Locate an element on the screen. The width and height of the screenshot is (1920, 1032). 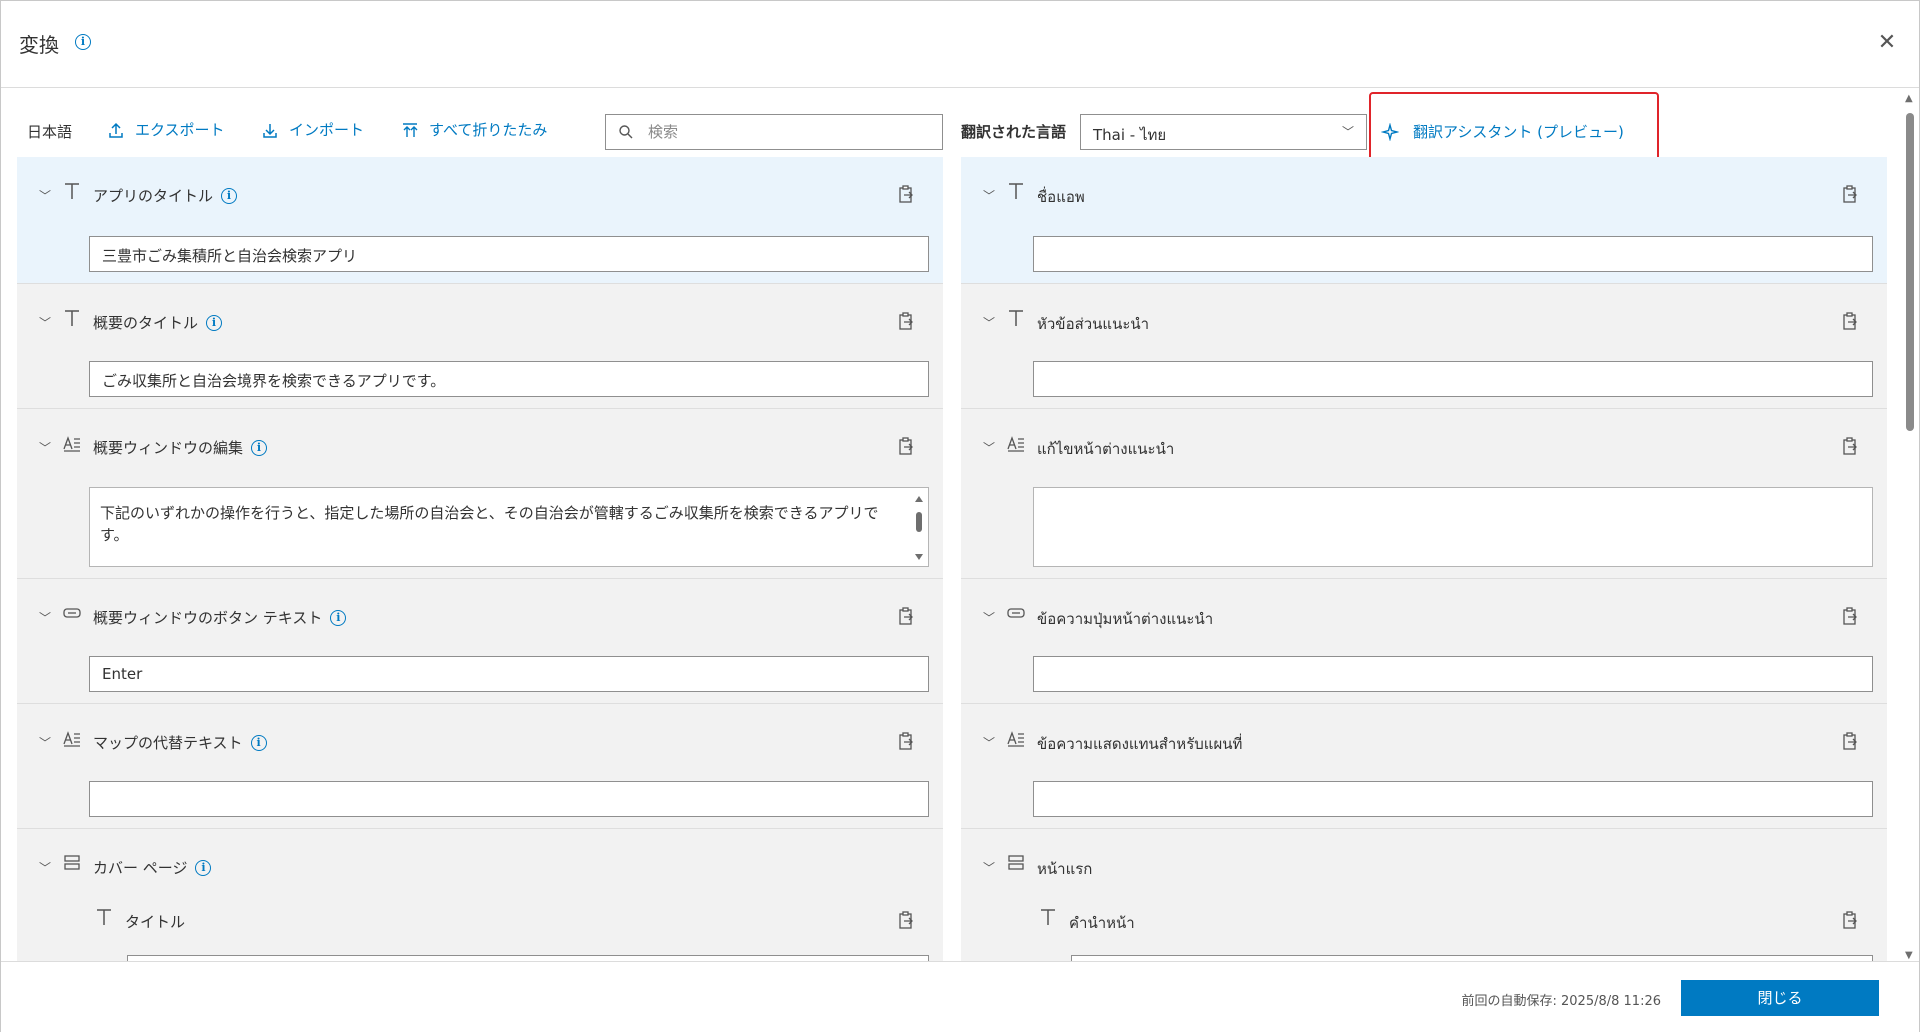
source-row: ﹀ アプリのタイトル i 三豊市ごみ集積所と自治会検索アプリ is located at coordinates (480, 220).